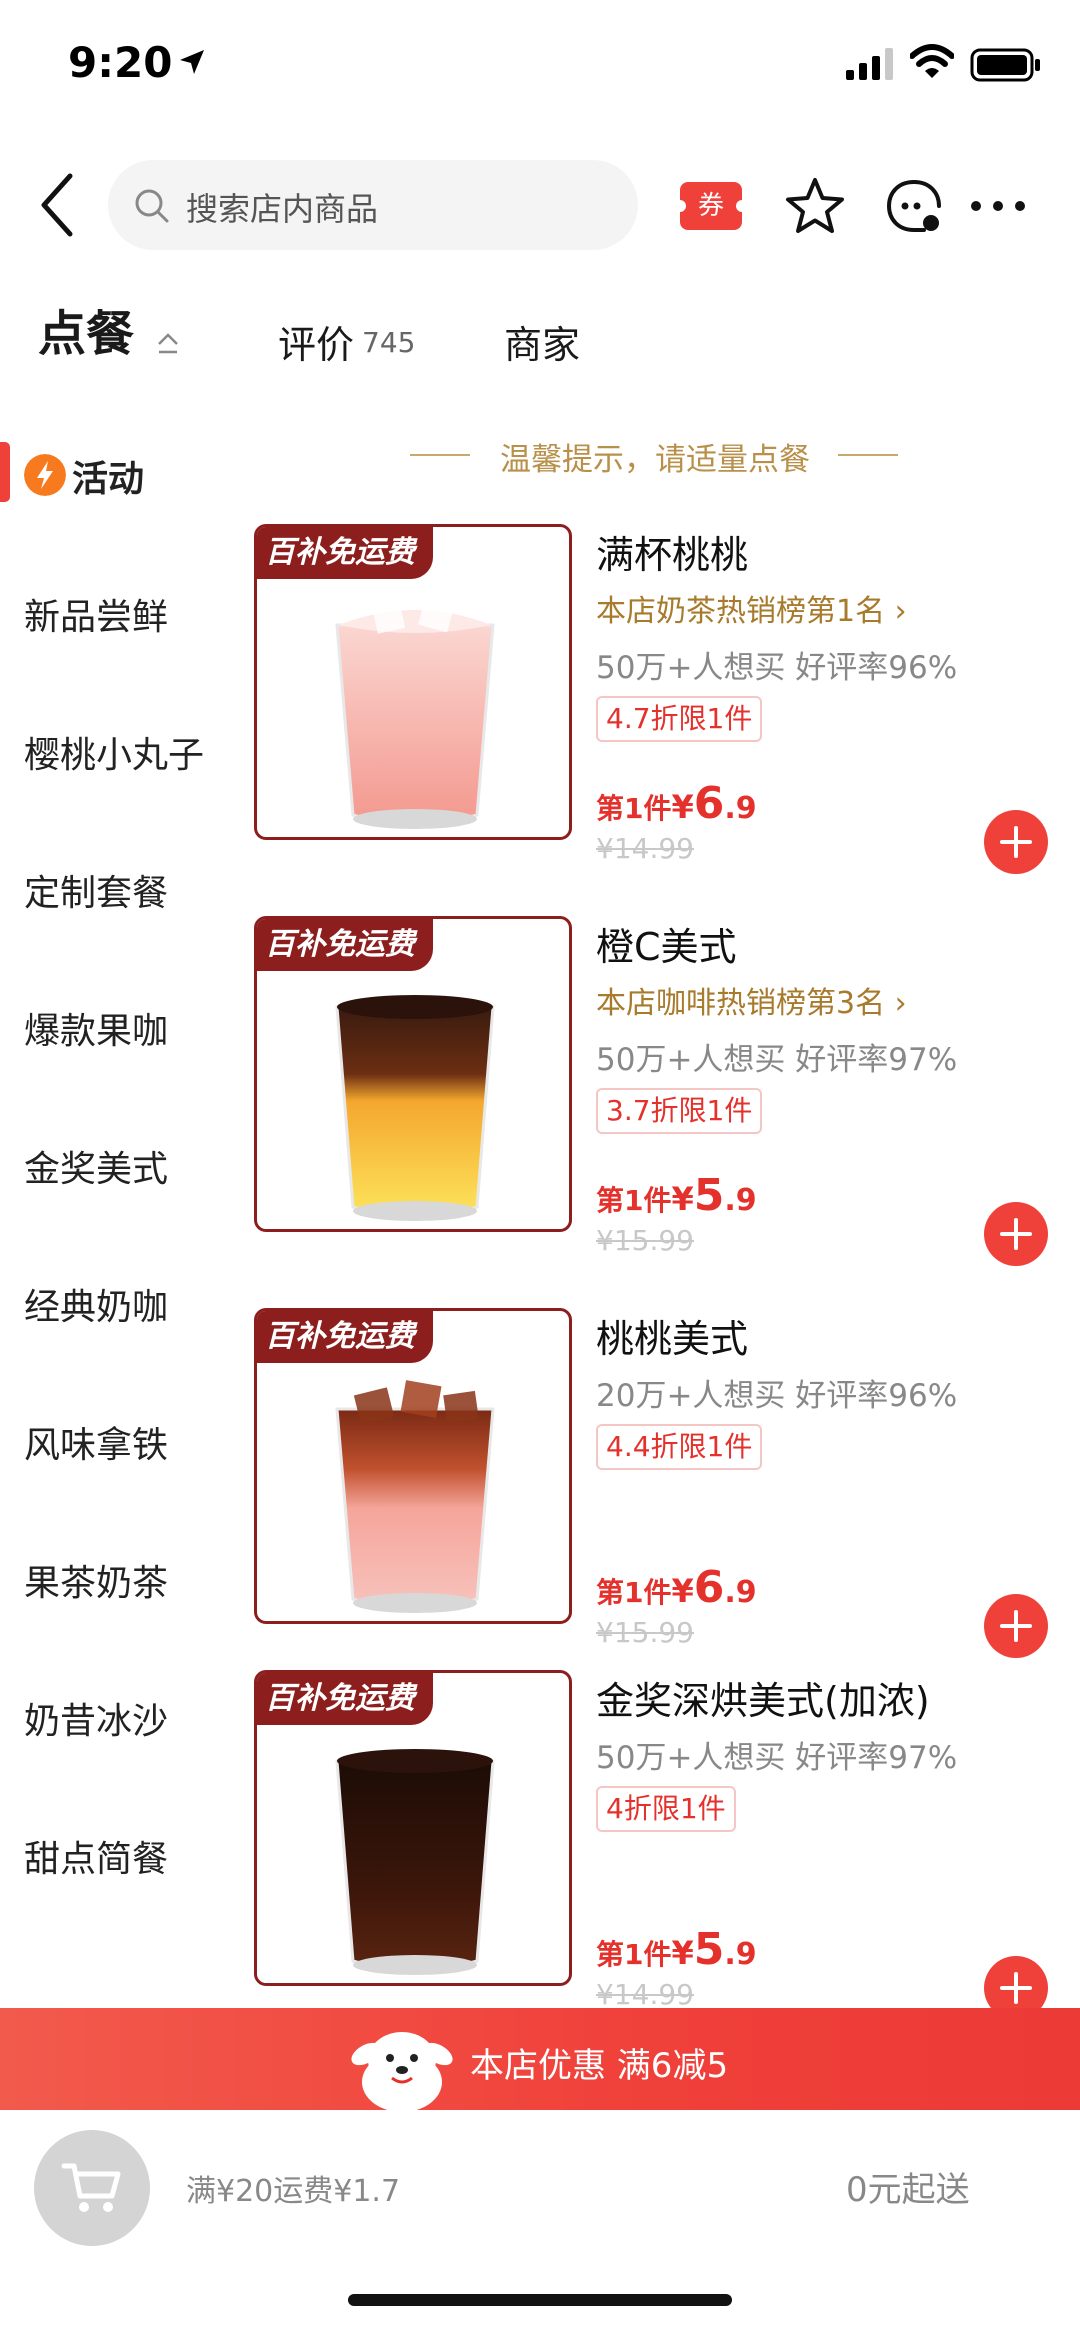  Describe the element at coordinates (5, 472) in the screenshot. I see `sidebar-active-indicator` at that location.